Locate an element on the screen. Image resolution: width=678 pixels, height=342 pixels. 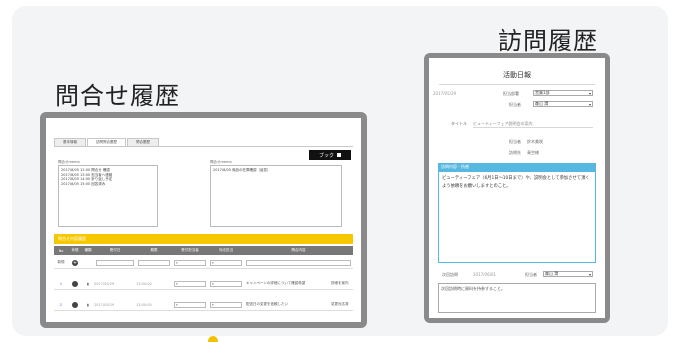
department-value: 営業1部 is located at coordinates (542, 92).